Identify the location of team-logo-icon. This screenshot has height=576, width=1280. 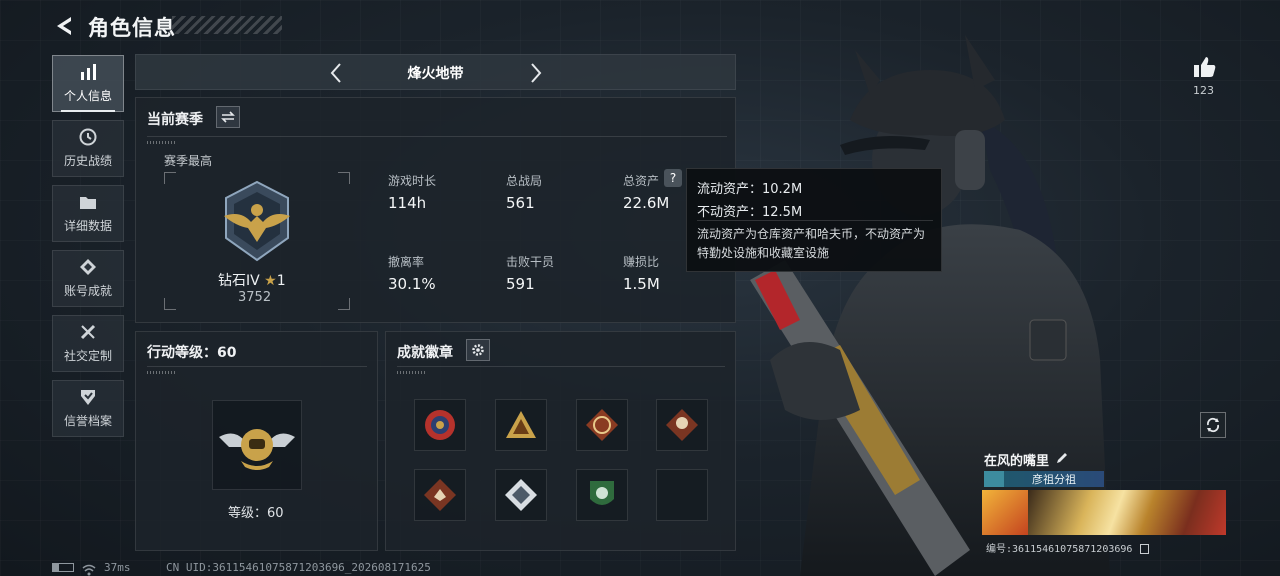
(994, 479).